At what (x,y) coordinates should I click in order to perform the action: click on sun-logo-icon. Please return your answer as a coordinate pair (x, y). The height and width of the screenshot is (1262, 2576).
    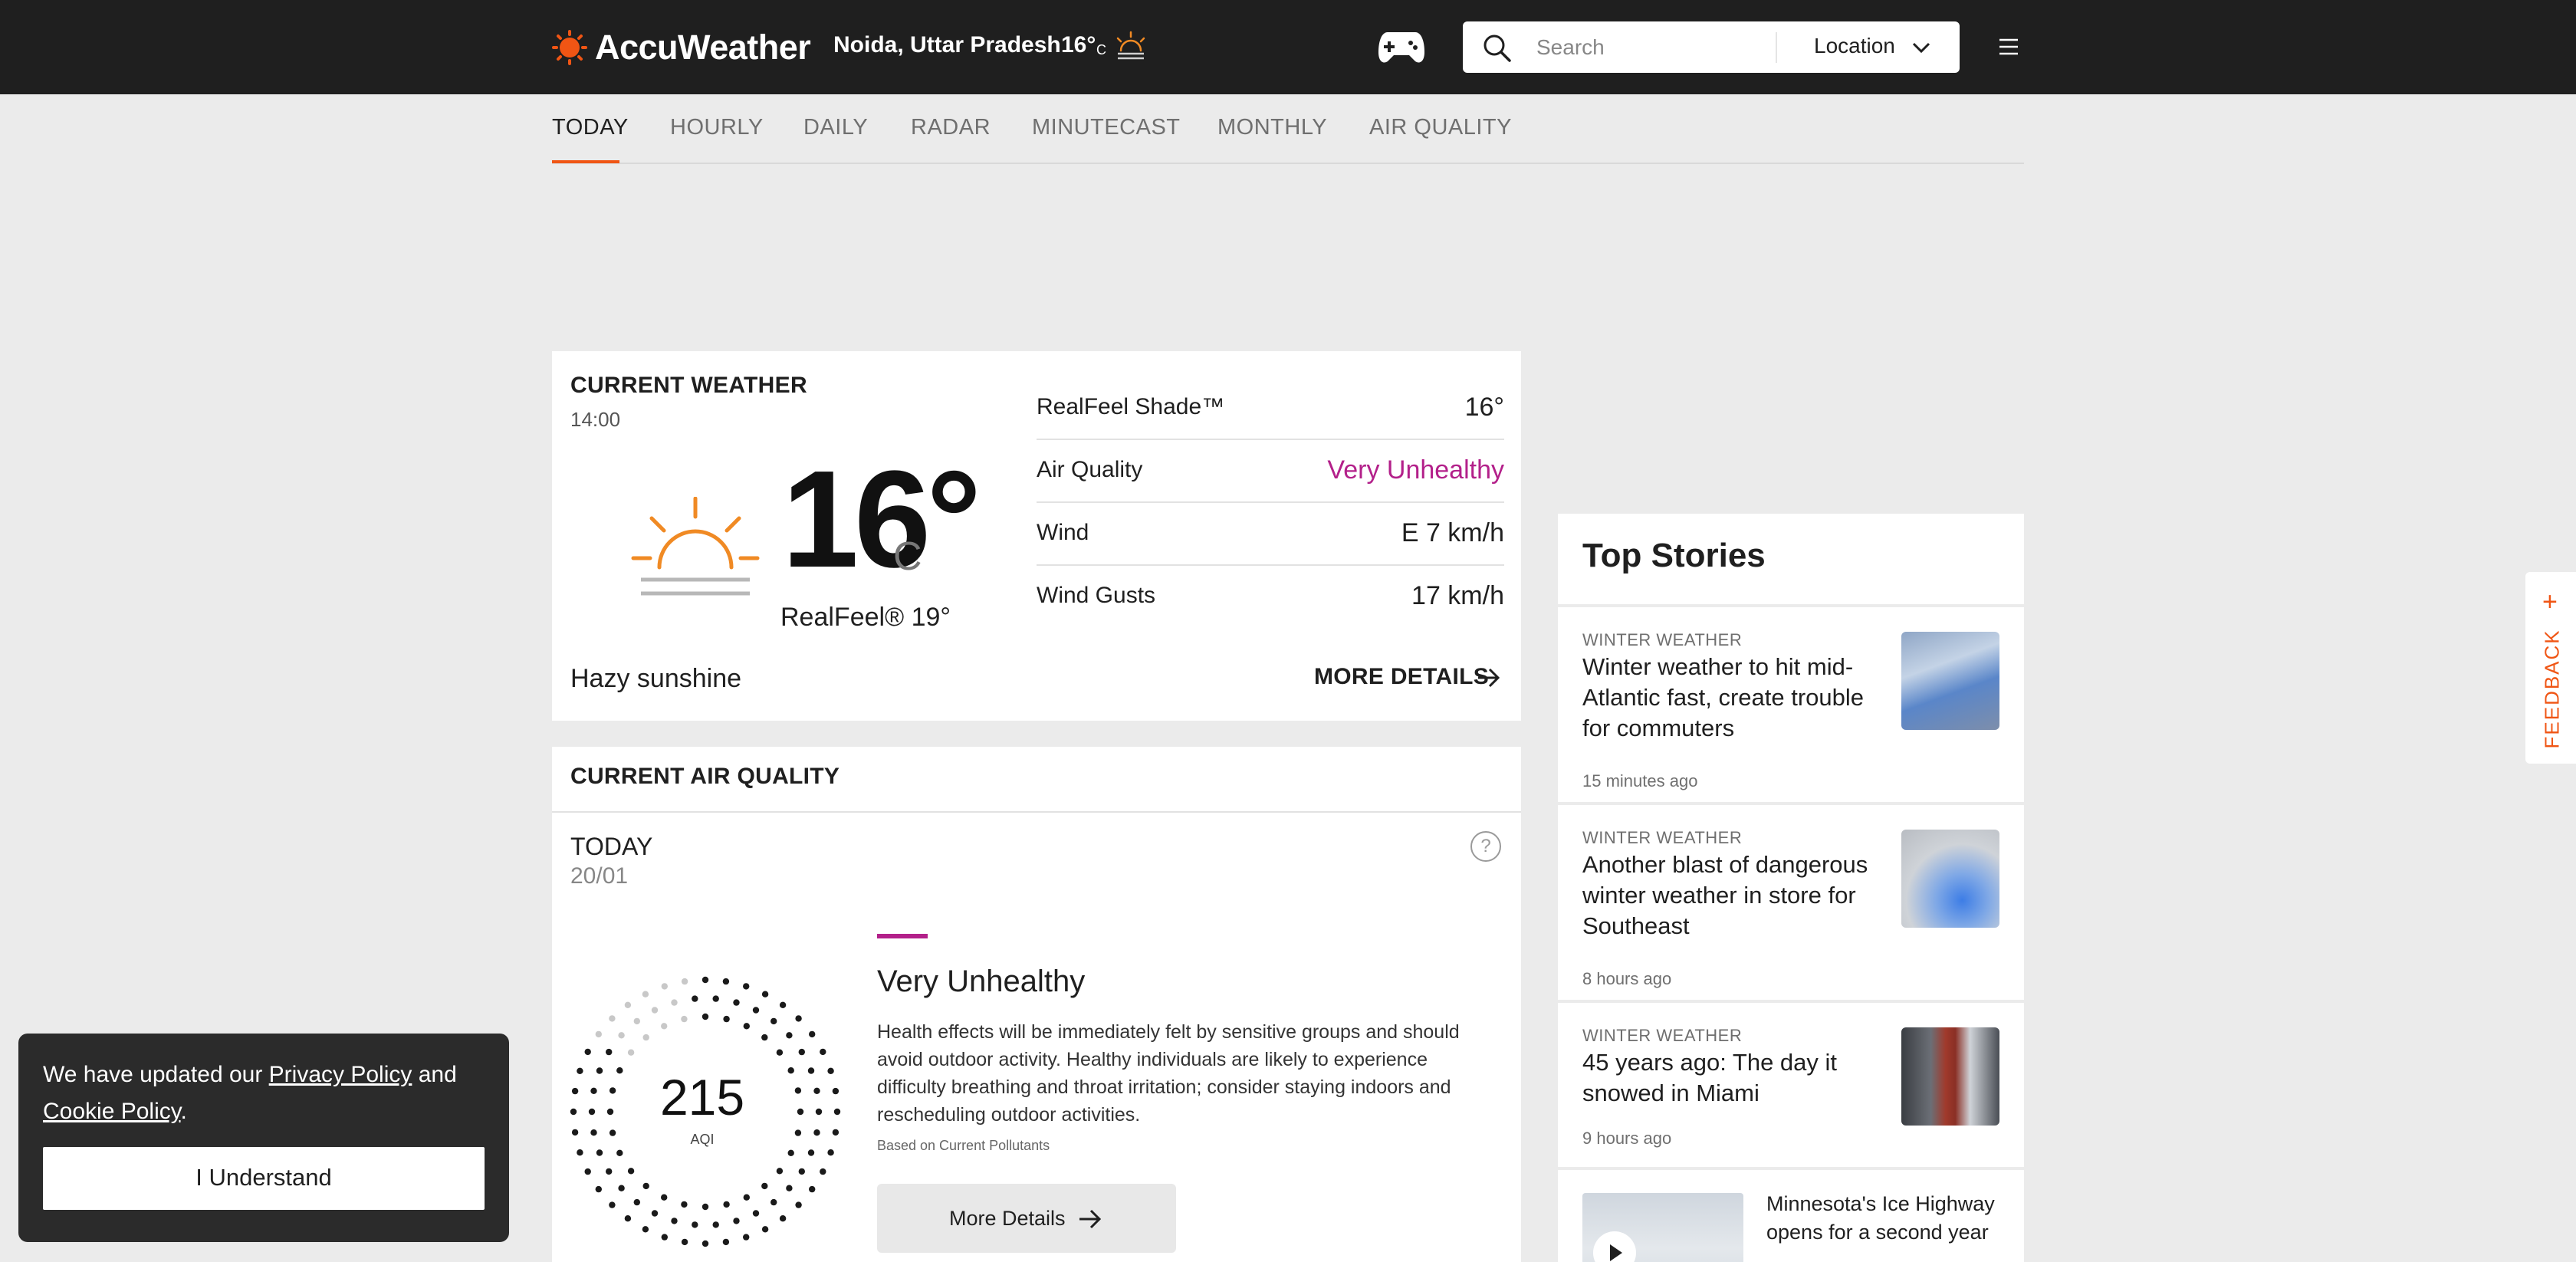
    Looking at the image, I should click on (569, 47).